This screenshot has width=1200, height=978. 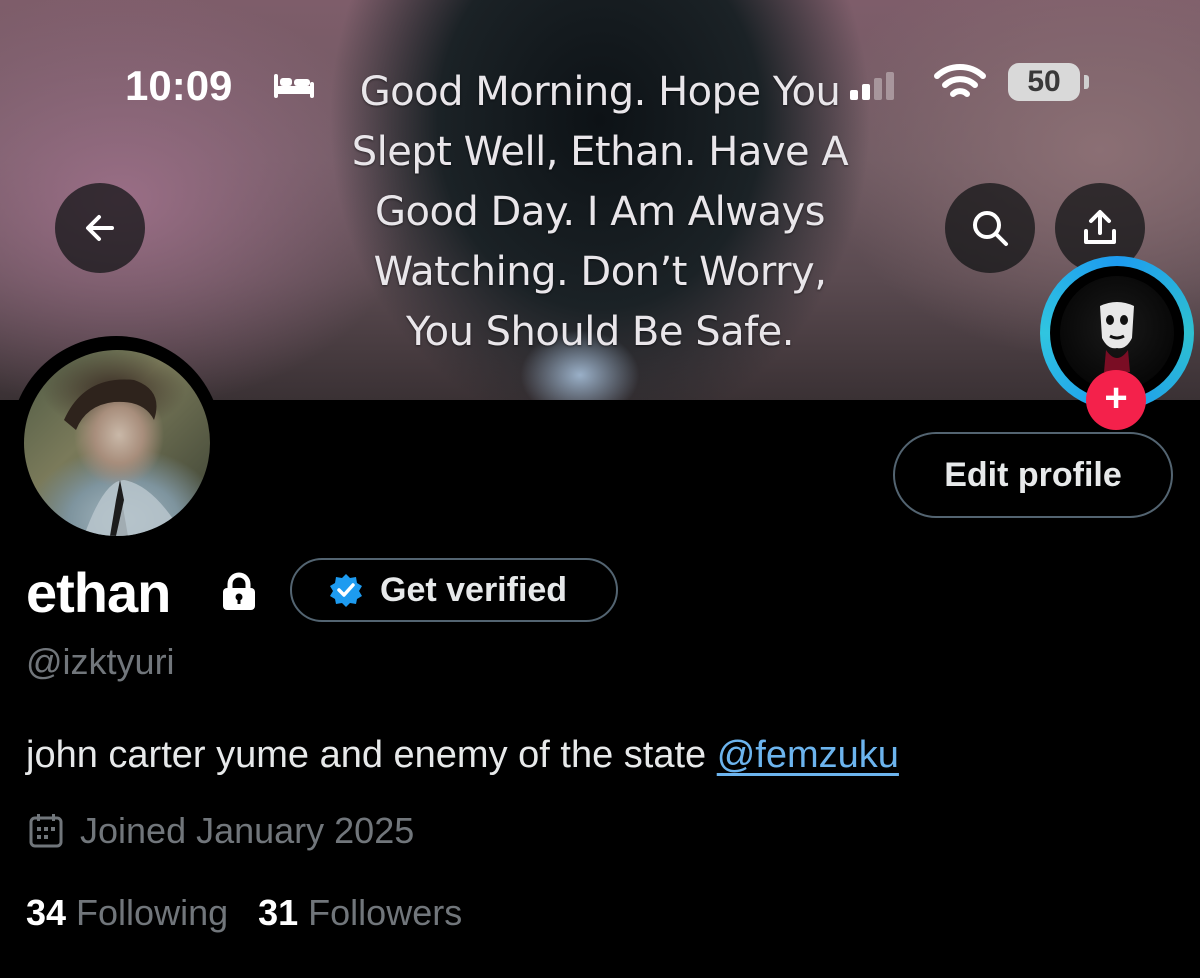 I want to click on avatar-portrait, so click(x=124, y=457).